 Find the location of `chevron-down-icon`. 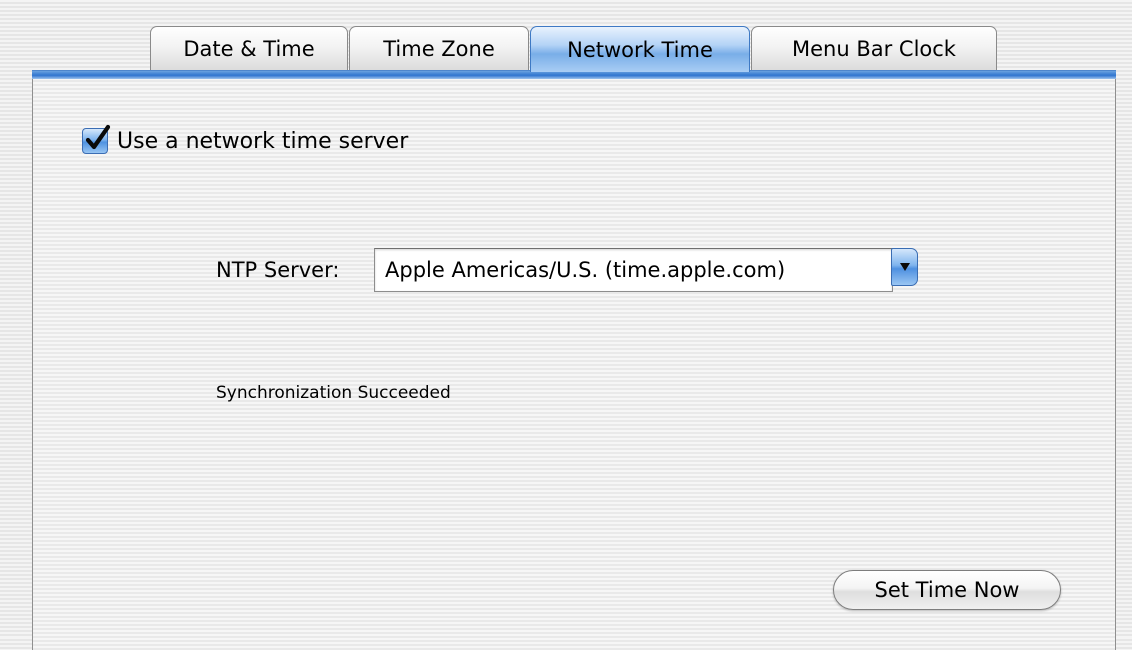

chevron-down-icon is located at coordinates (904, 267).